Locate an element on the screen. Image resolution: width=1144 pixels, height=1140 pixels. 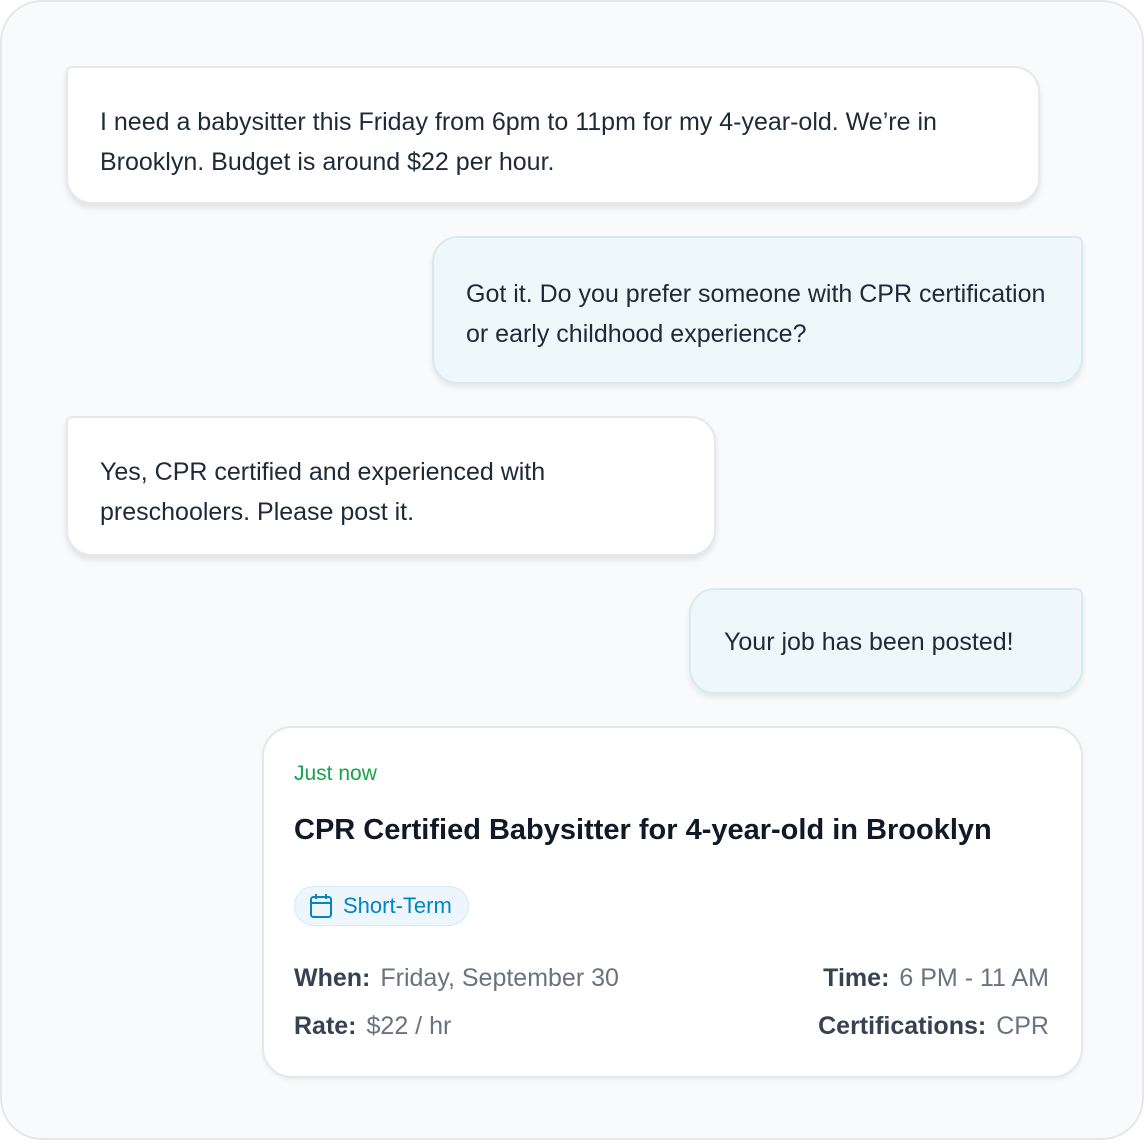
certifications-detail: Certifications: CPR is located at coordinates (933, 1026).